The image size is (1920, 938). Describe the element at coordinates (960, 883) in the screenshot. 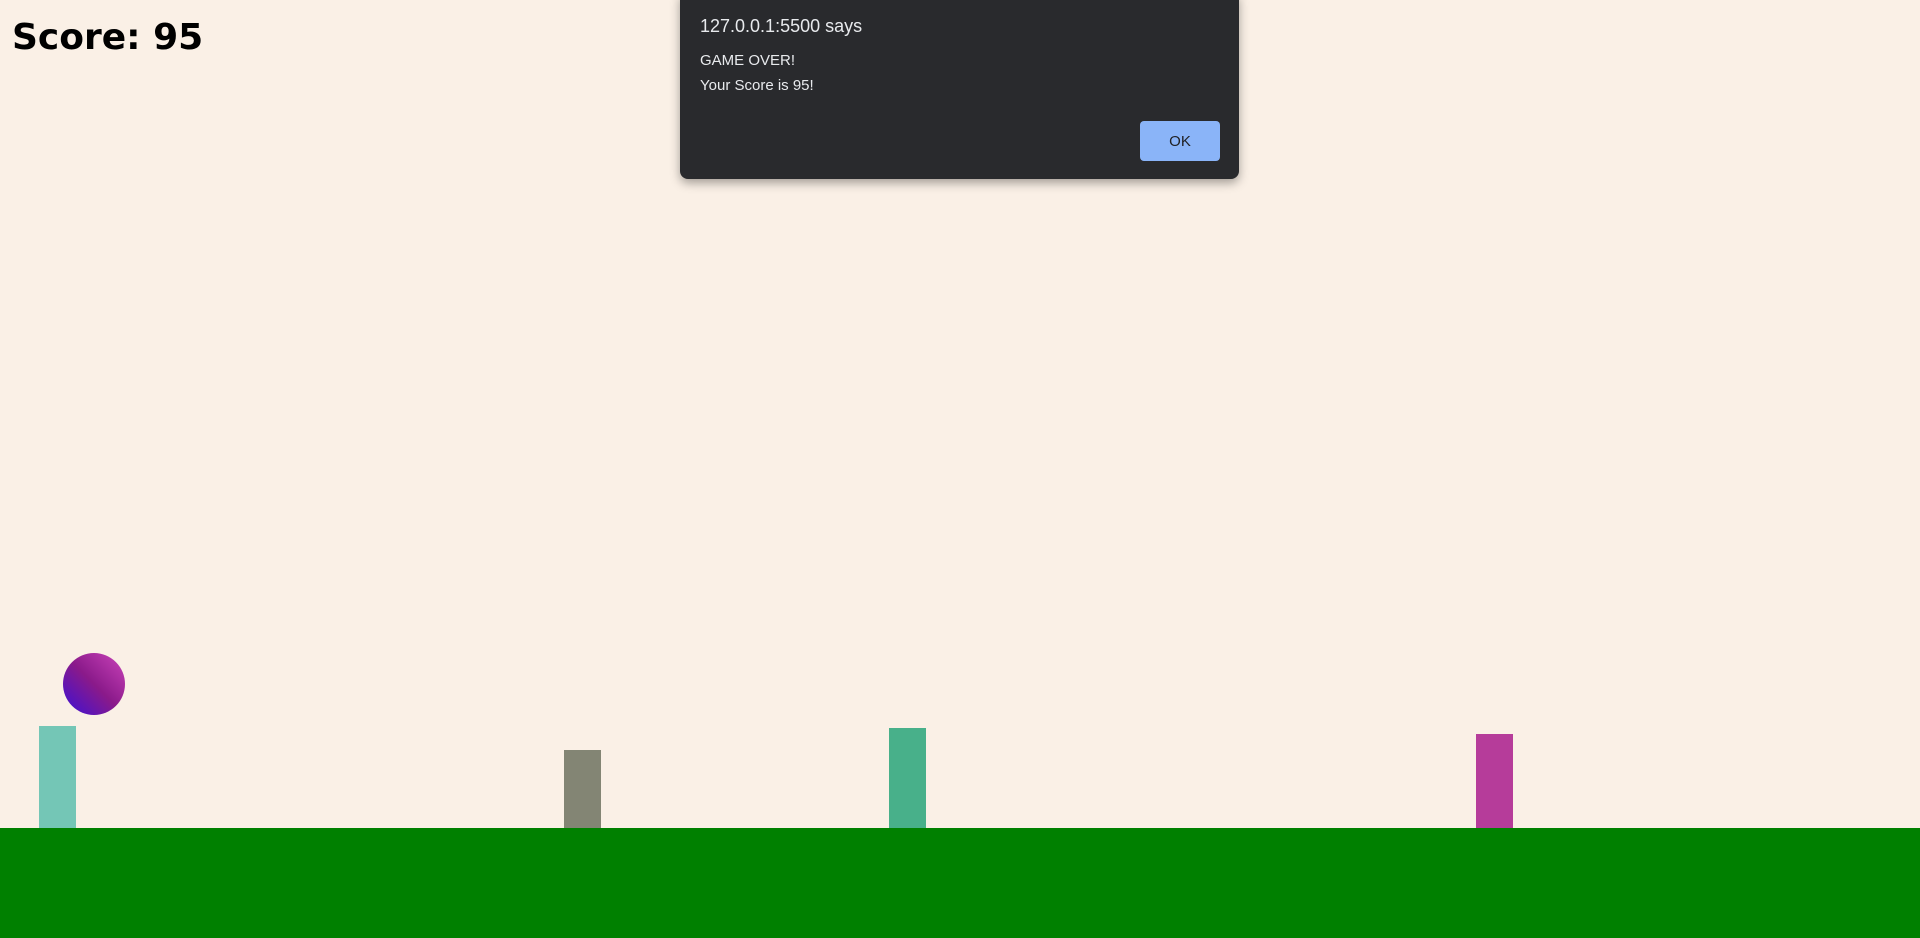

I see `ground` at that location.